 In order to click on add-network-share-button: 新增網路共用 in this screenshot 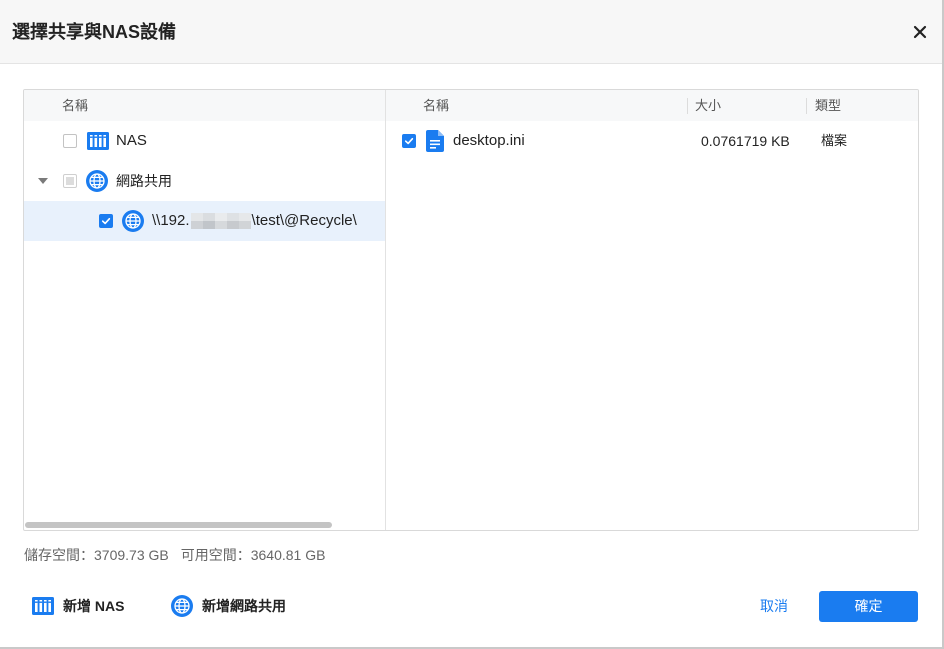, I will do `click(228, 606)`.